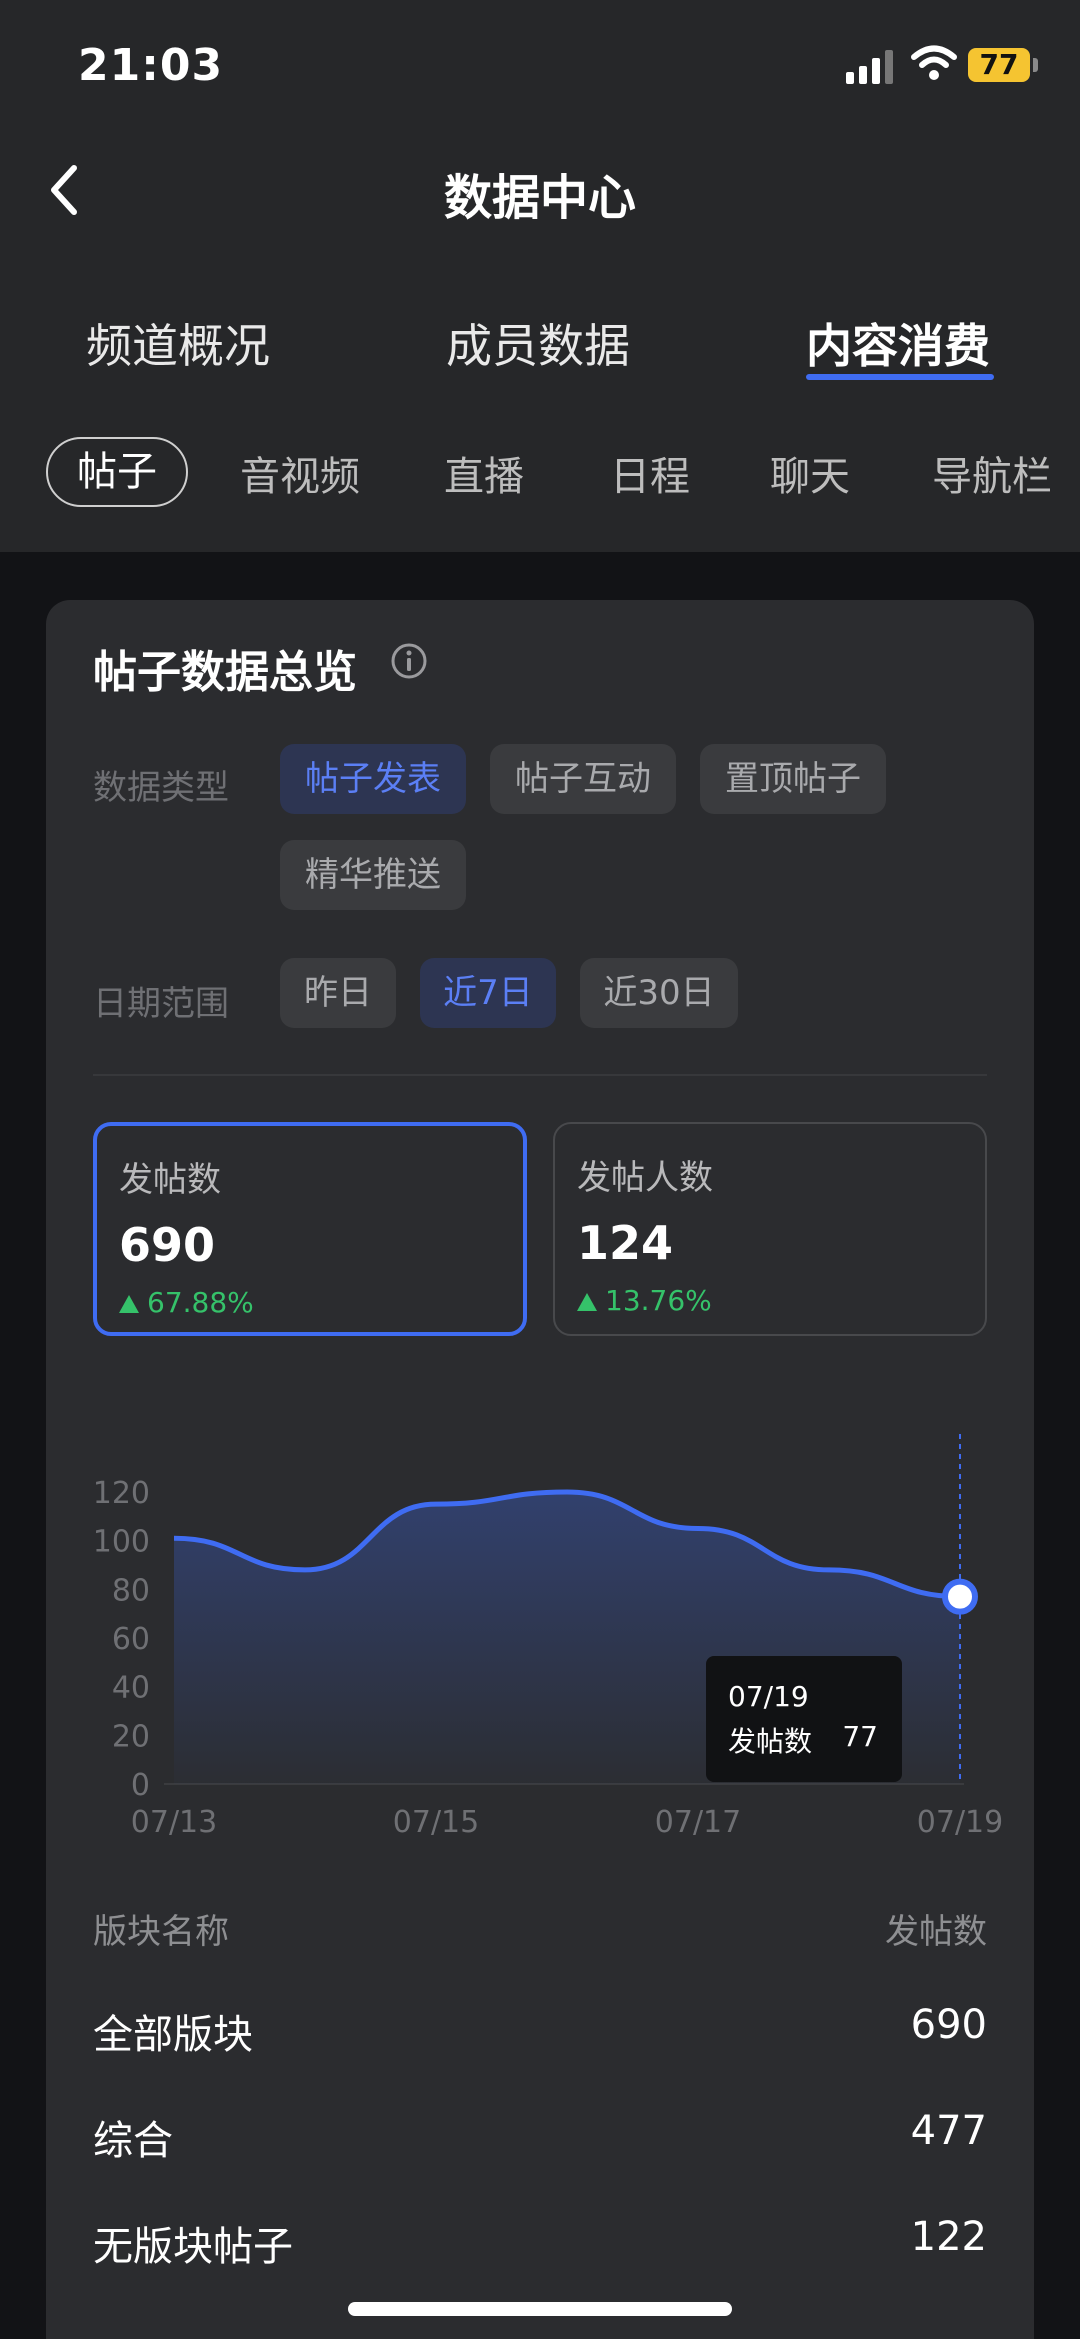  I want to click on metric-value: 124, so click(625, 1243).